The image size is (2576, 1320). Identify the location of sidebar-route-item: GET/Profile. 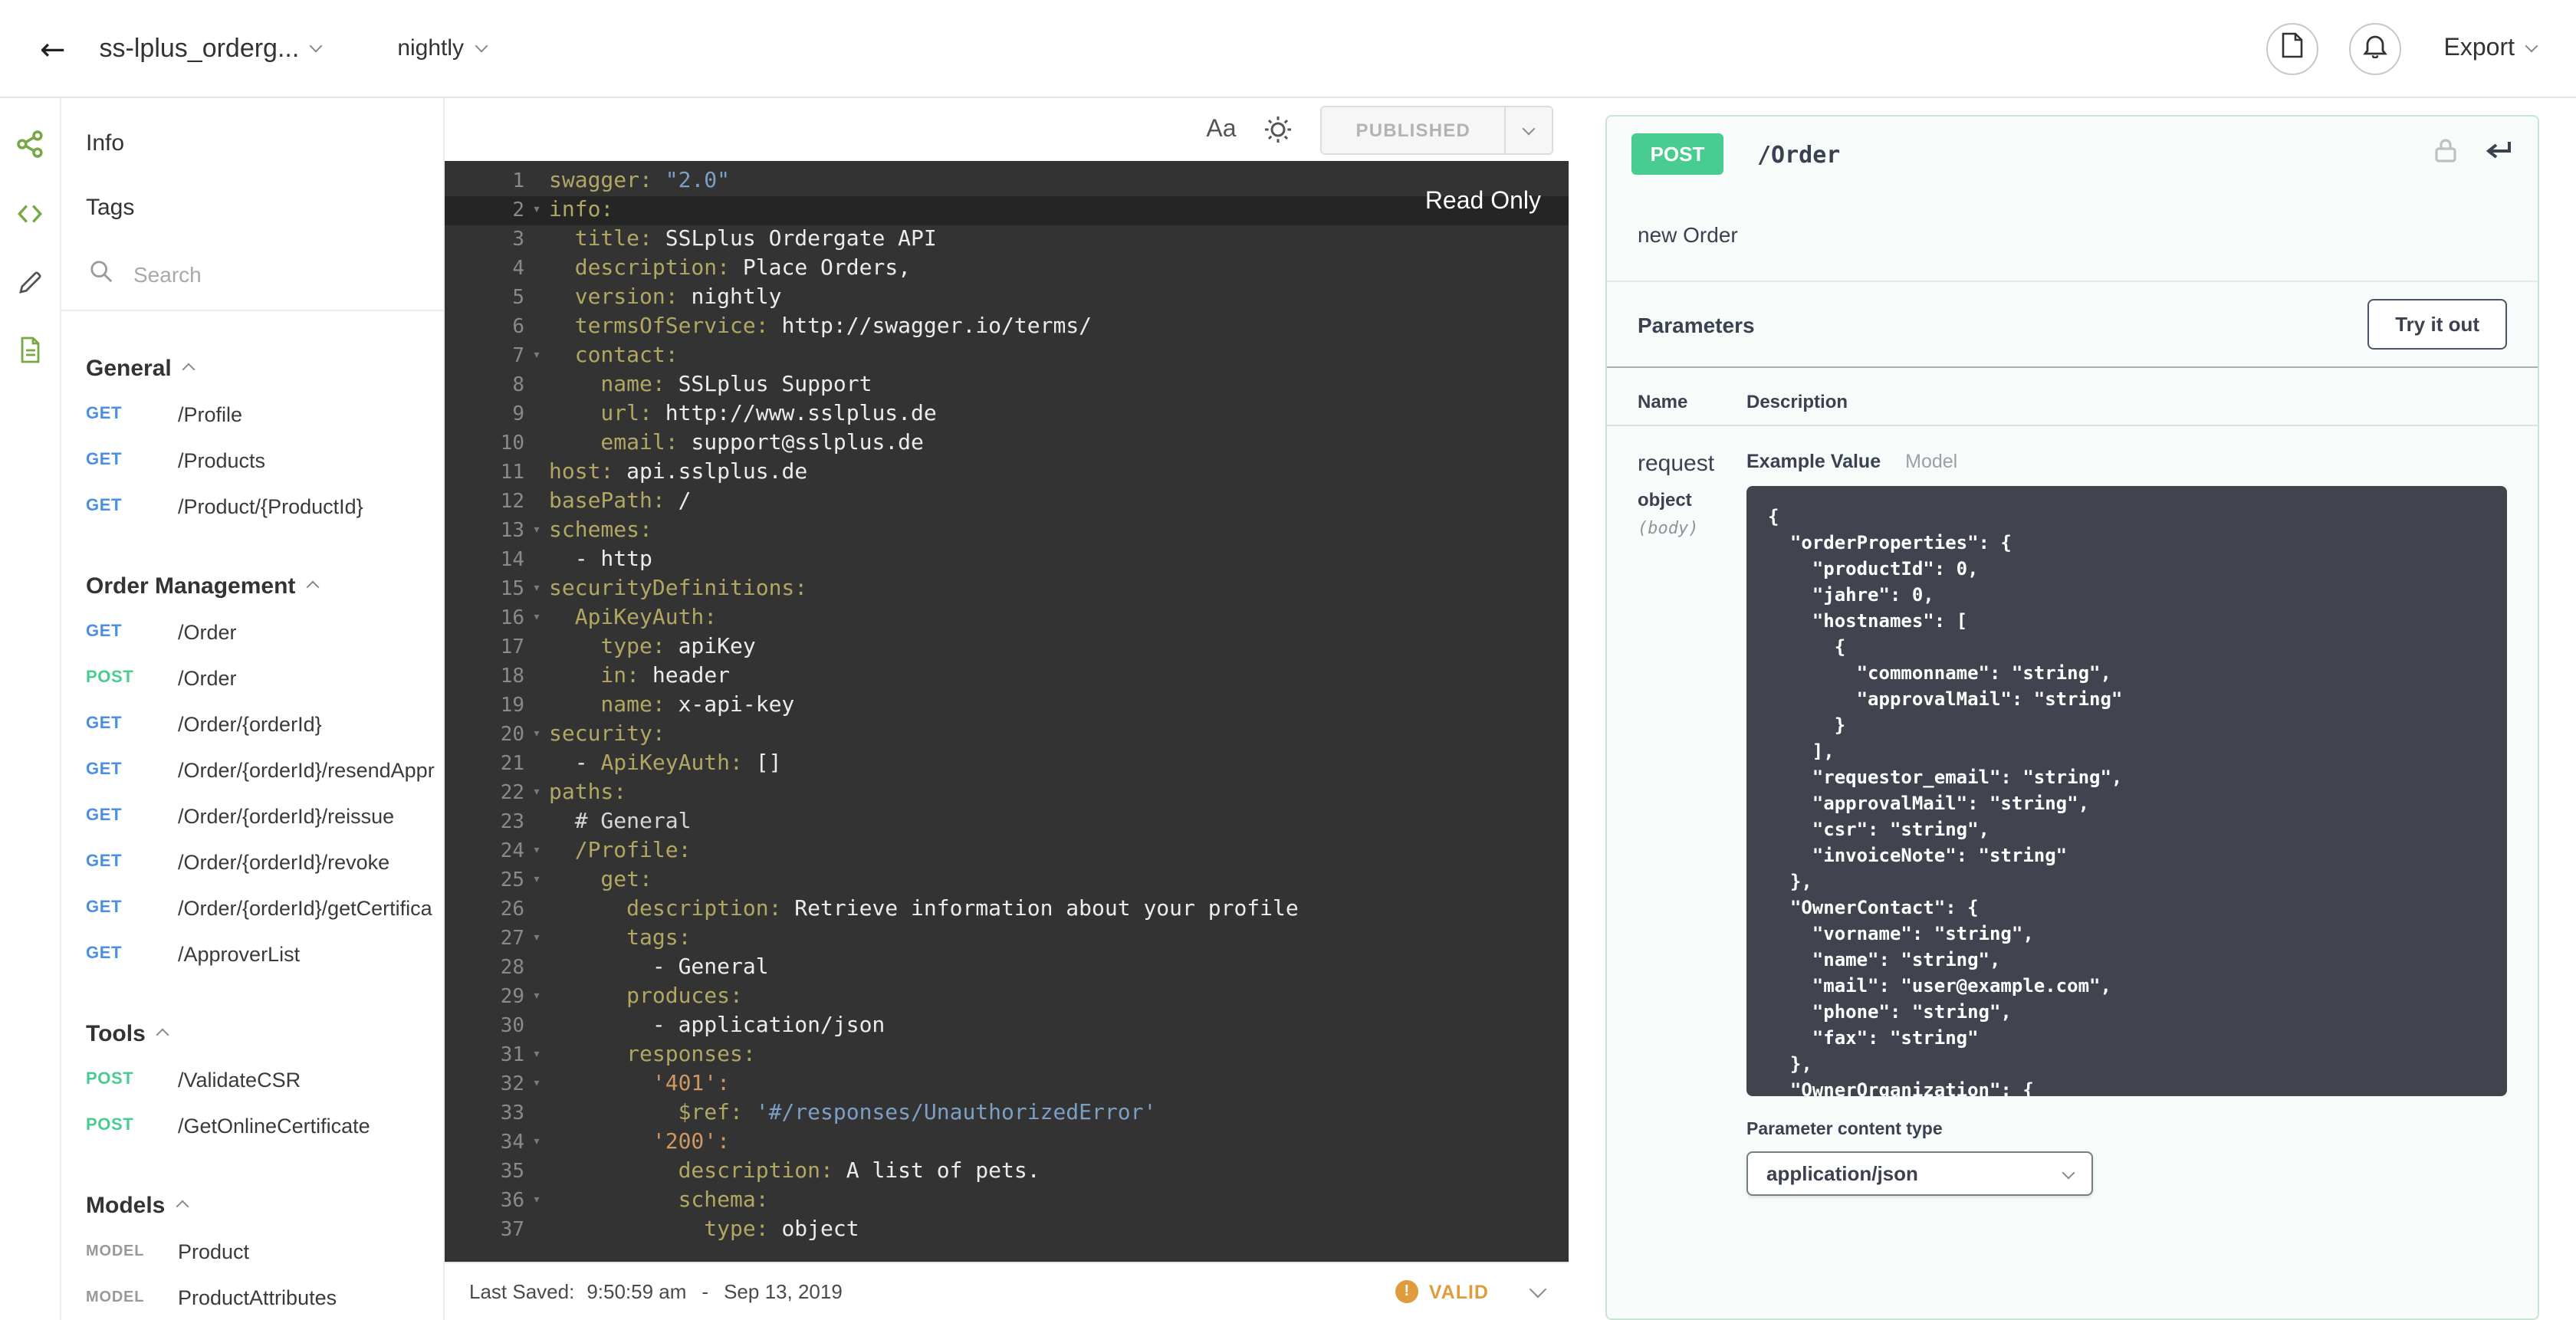
(252, 414).